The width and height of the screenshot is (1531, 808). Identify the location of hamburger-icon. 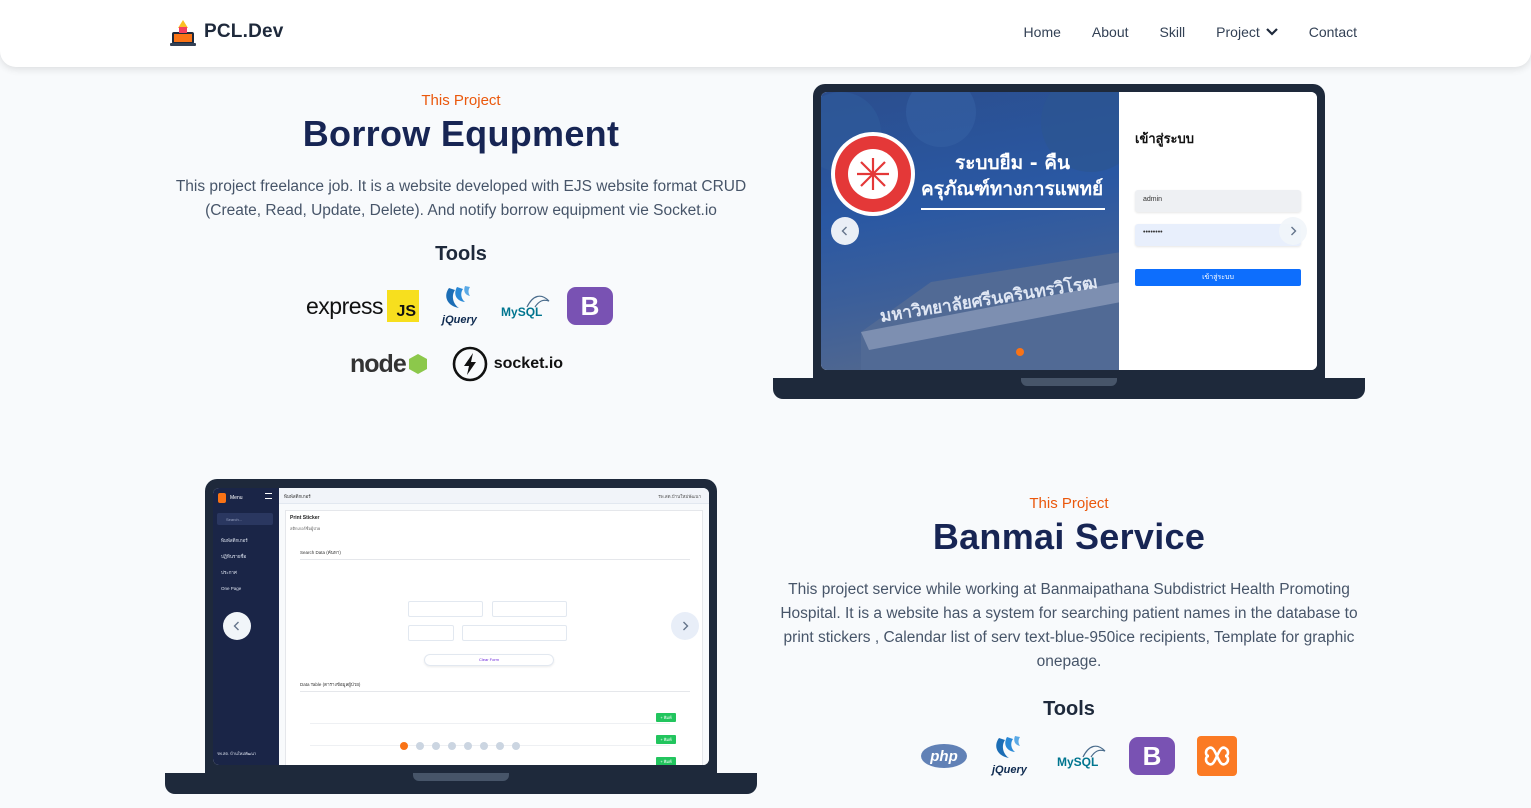
(268, 496).